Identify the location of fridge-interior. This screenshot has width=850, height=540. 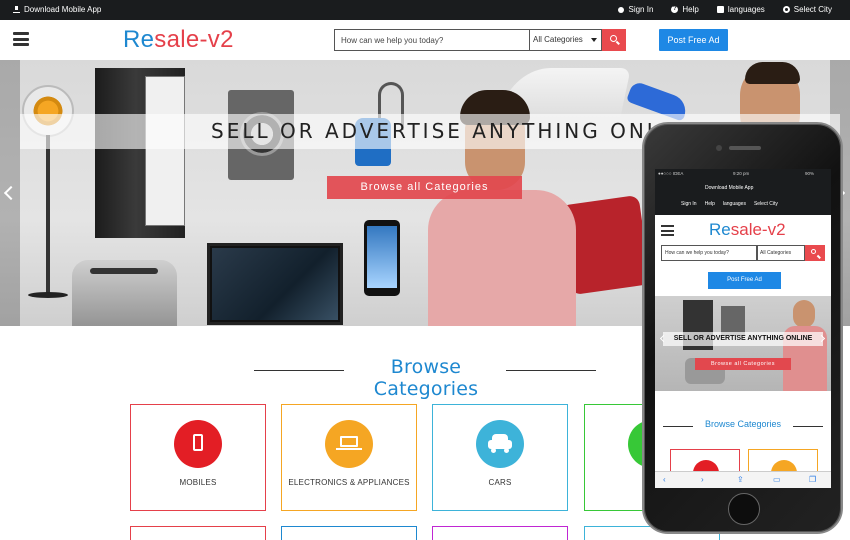
(165, 151).